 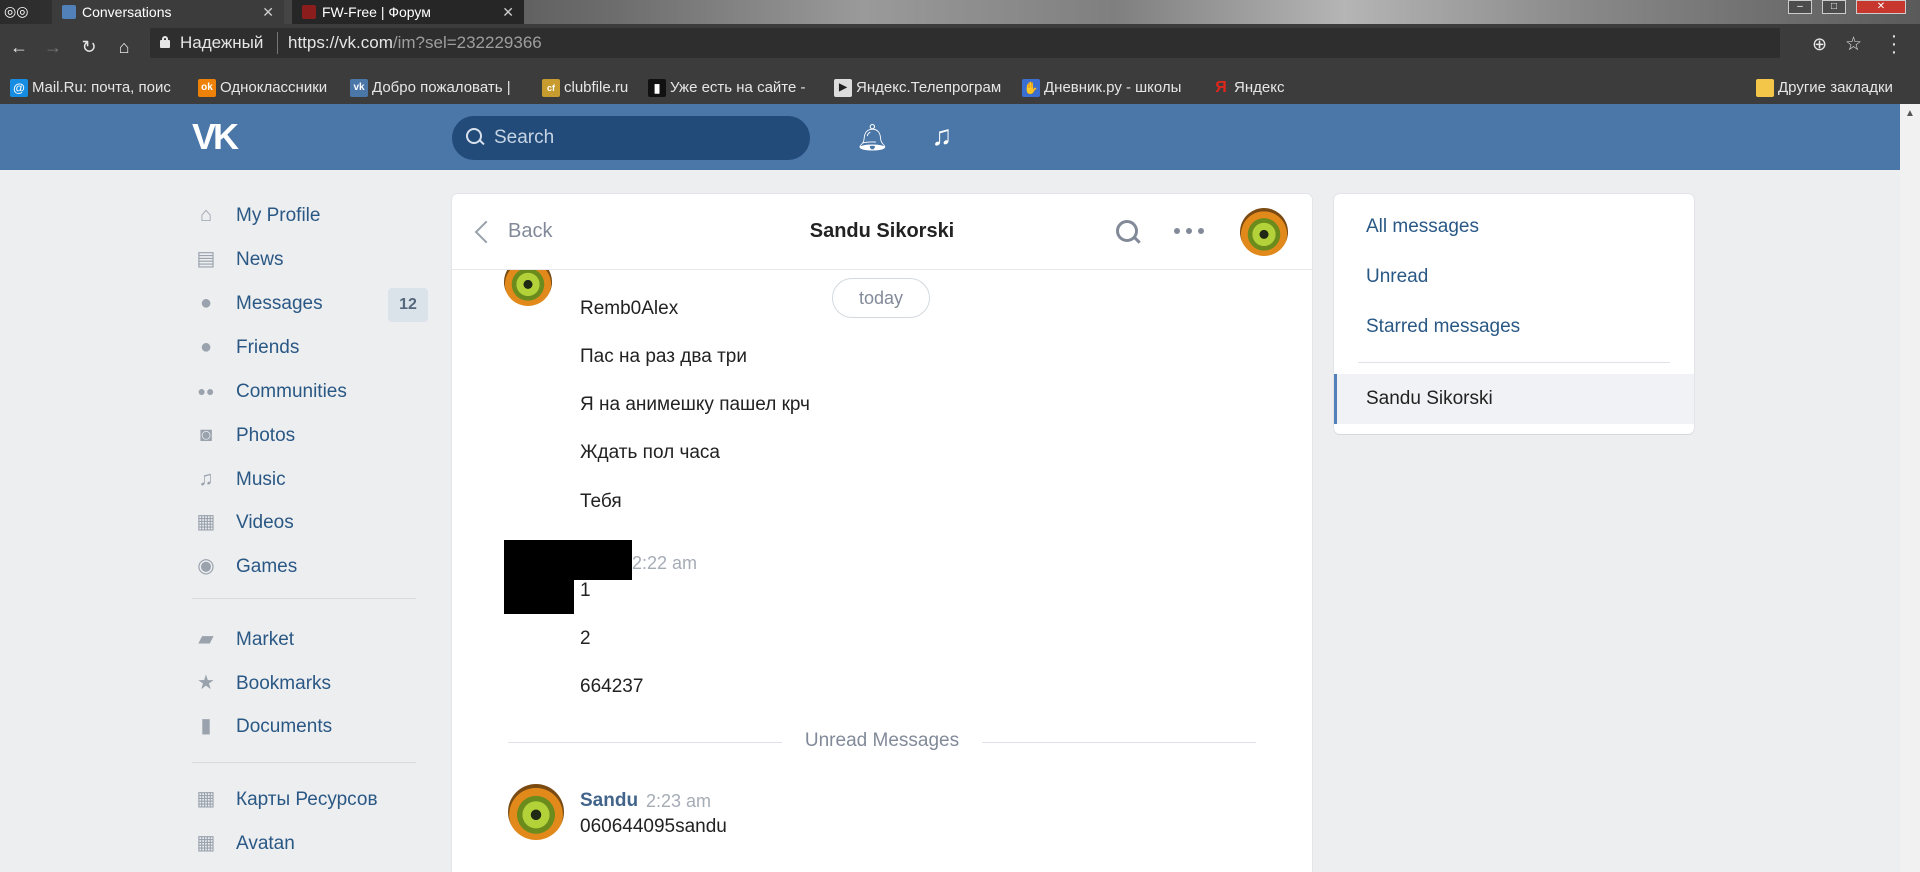 What do you see at coordinates (310, 843) in the screenshot?
I see `sidebar-item-avatan: ▦ Avatan` at bounding box center [310, 843].